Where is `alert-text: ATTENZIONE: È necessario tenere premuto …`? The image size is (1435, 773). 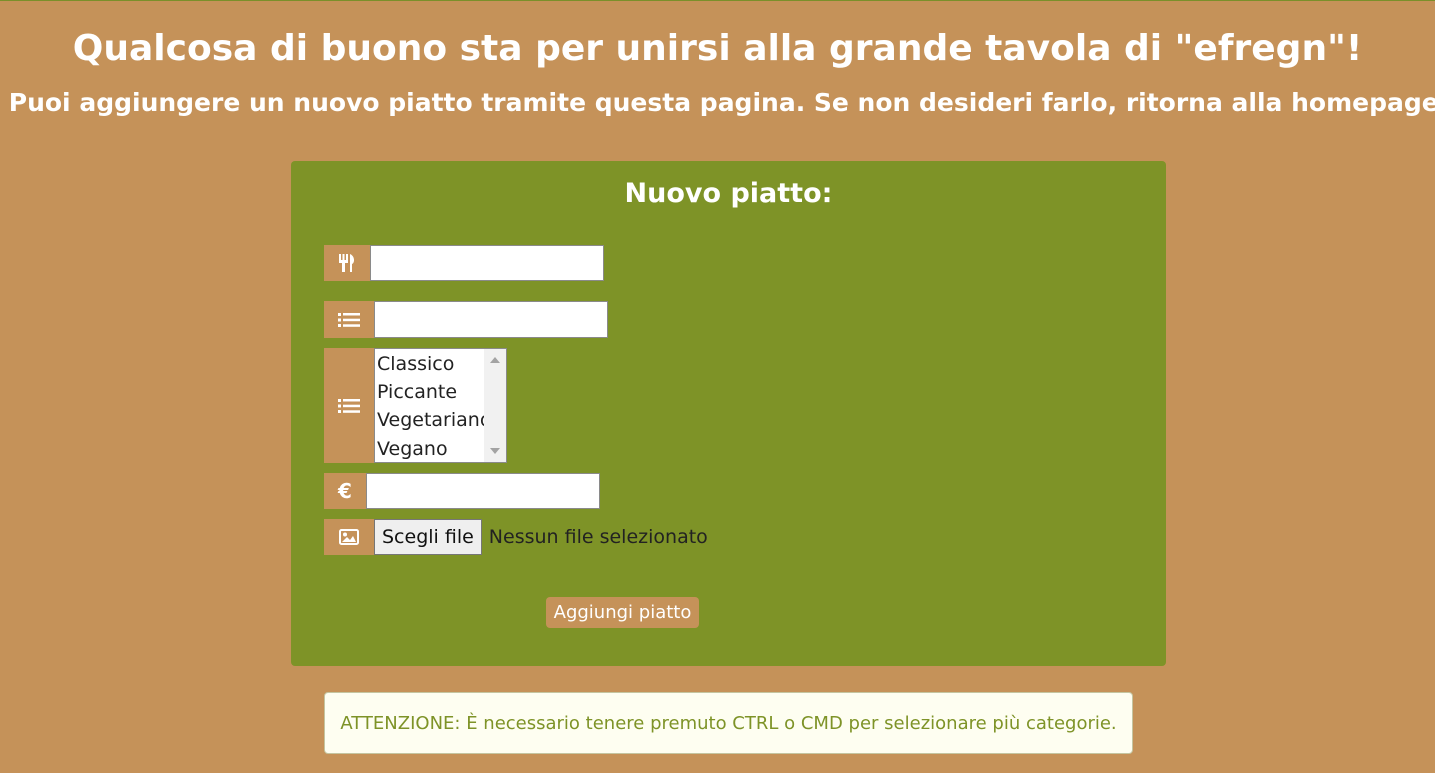
alert-text: ATTENZIONE: È necessario tenere premuto … is located at coordinates (728, 723).